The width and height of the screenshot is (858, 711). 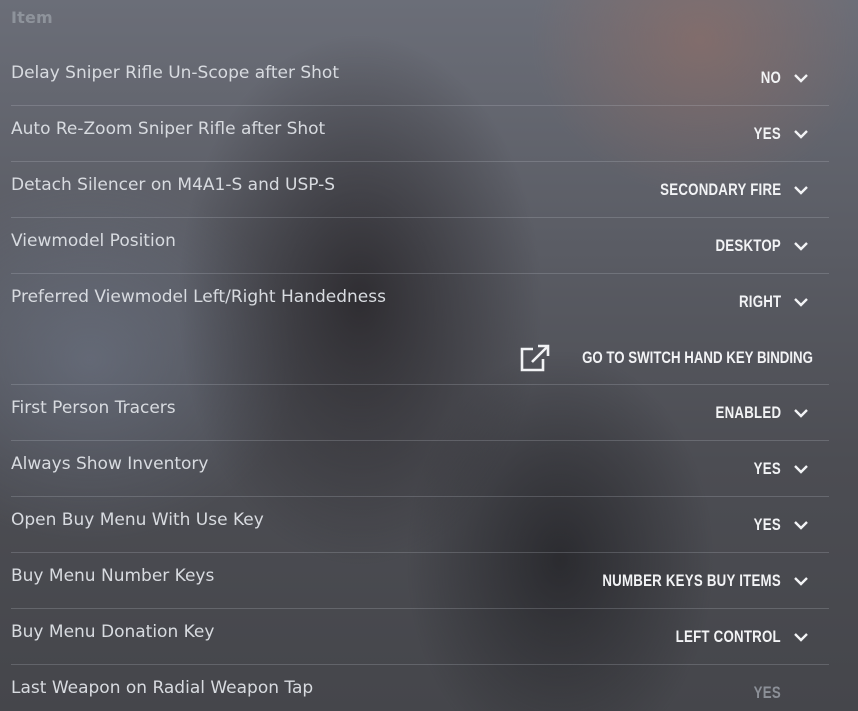 I want to click on setting-row-always-show-inventory: Always Show Inventory YES, so click(x=420, y=469).